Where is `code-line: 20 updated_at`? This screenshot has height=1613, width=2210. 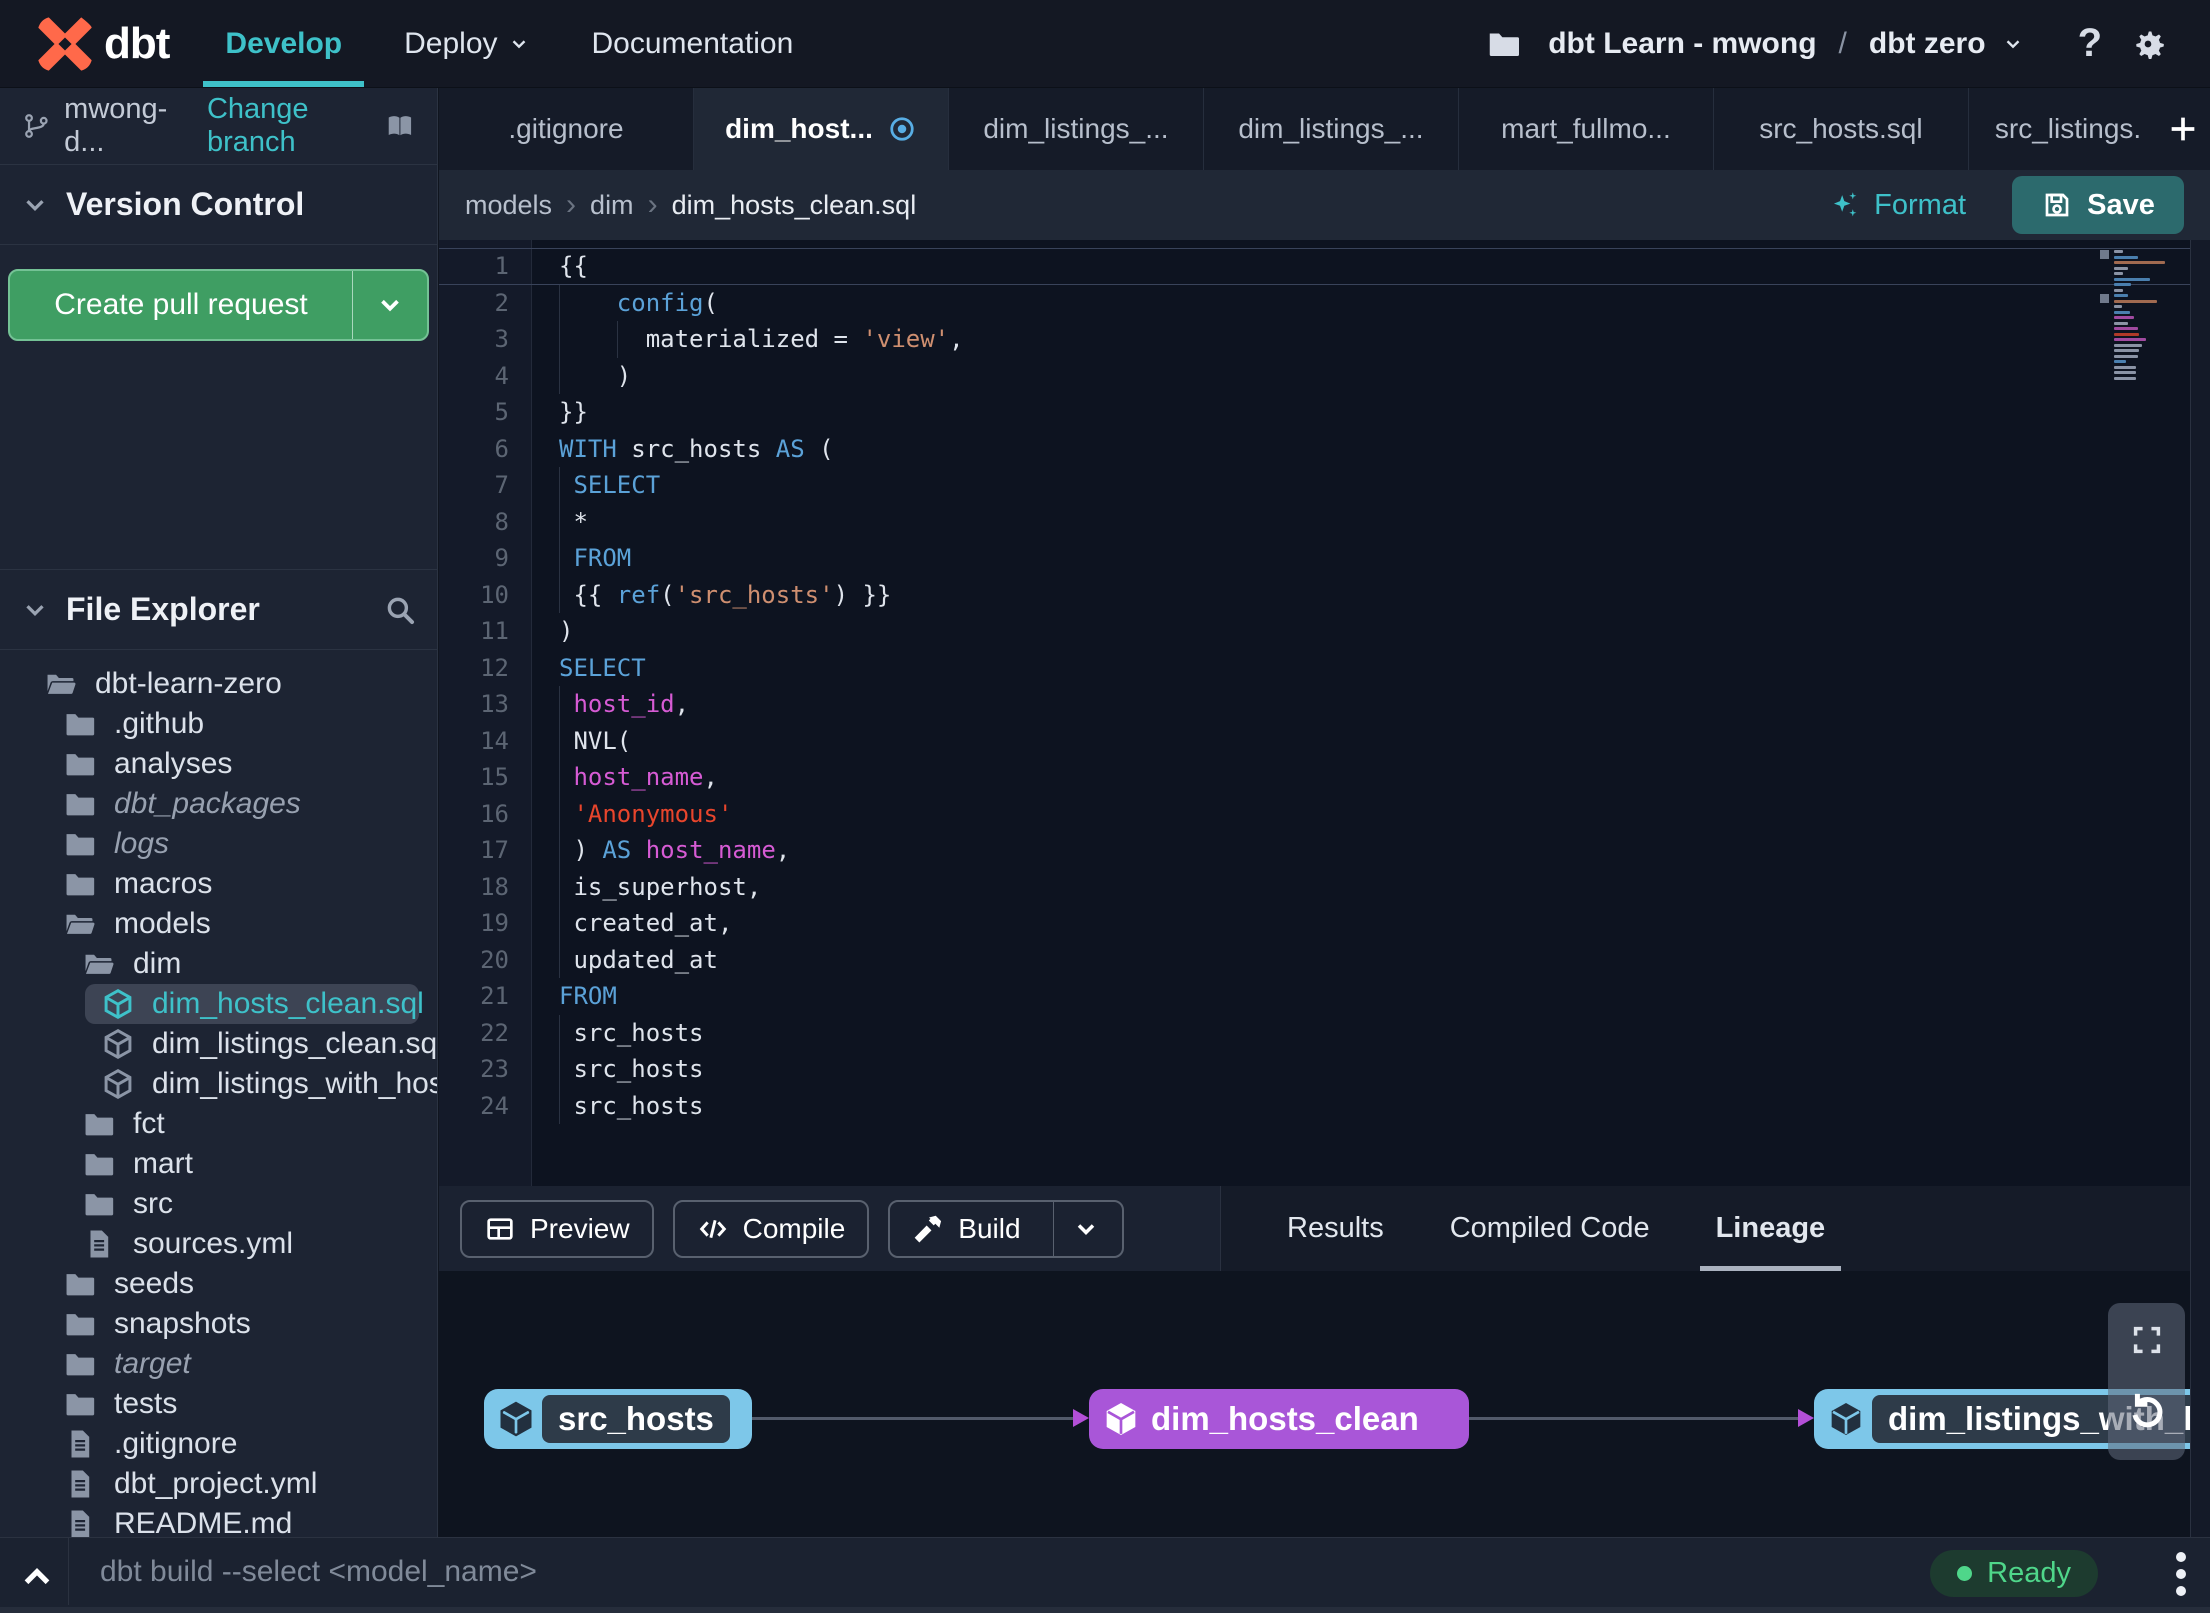 code-line: 20 updated_at is located at coordinates (1314, 959).